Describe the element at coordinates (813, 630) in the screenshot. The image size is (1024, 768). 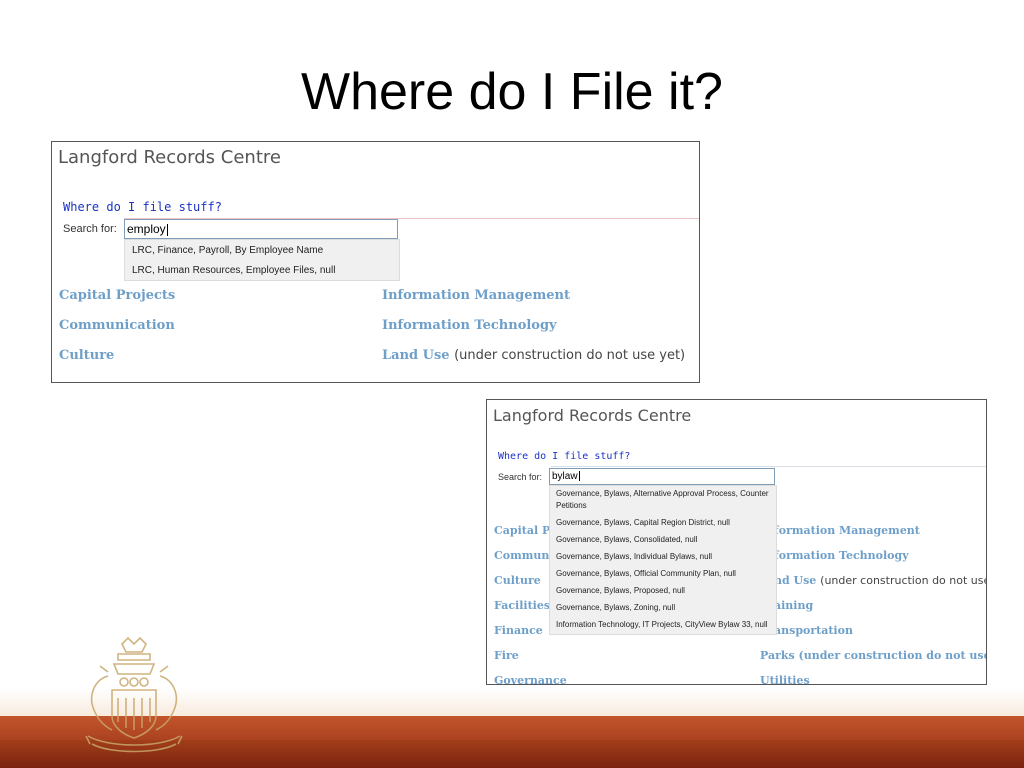
I see `category-transportation: ansportation` at that location.